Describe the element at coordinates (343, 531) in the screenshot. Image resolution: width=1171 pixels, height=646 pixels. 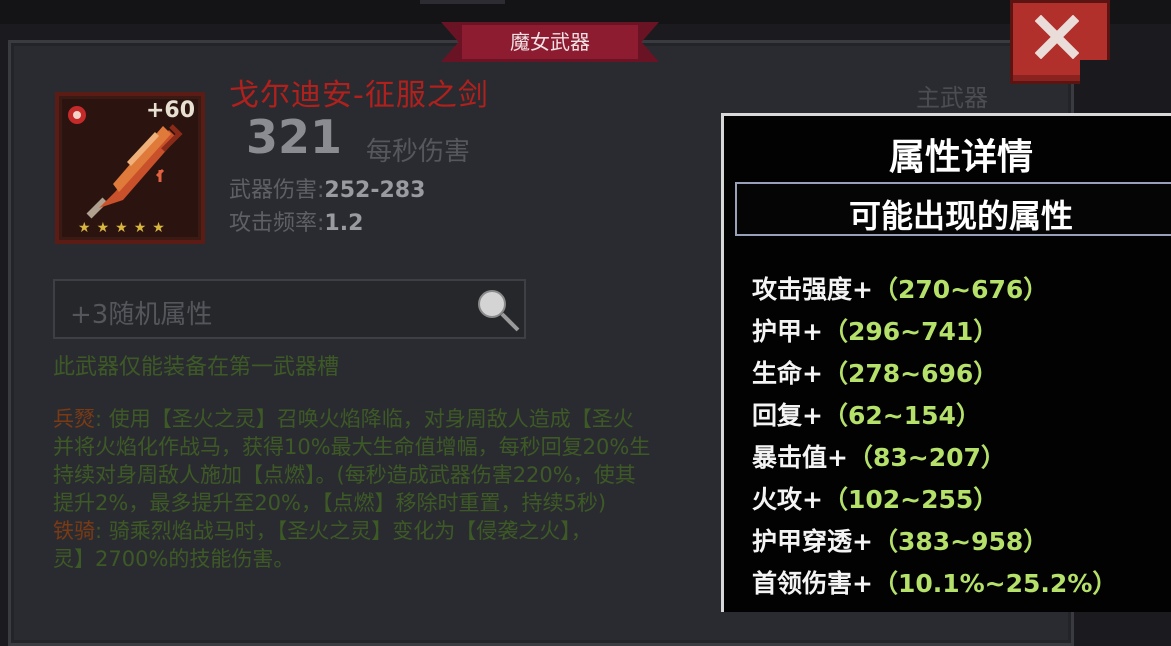
I see `skill-desc-text: : 骑乘烈焰战马时，【圣火之灵】变化为【侵袭之火】，` at that location.